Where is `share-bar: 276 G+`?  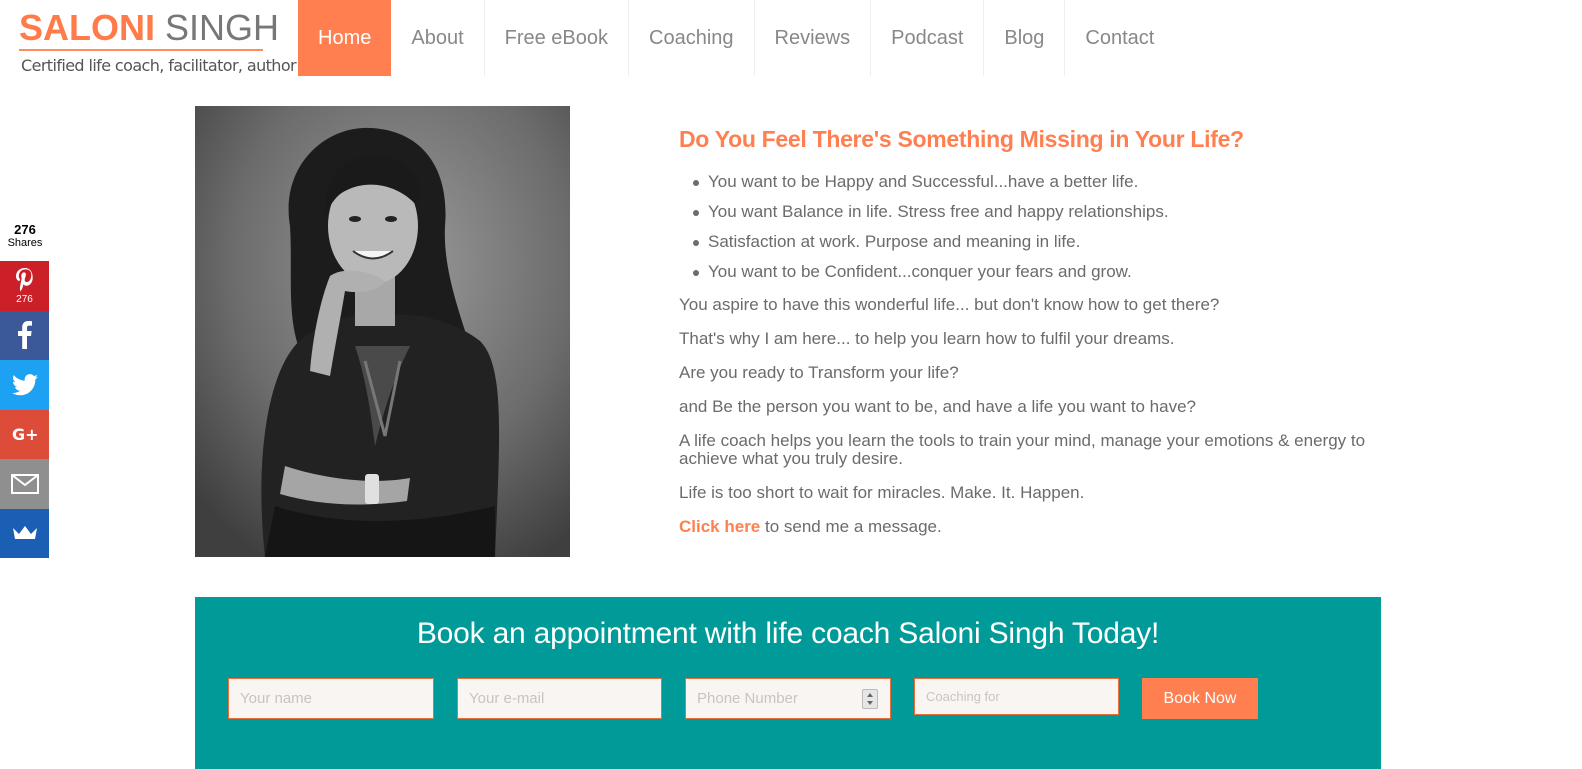
share-bar: 276 G+ is located at coordinates (24, 409).